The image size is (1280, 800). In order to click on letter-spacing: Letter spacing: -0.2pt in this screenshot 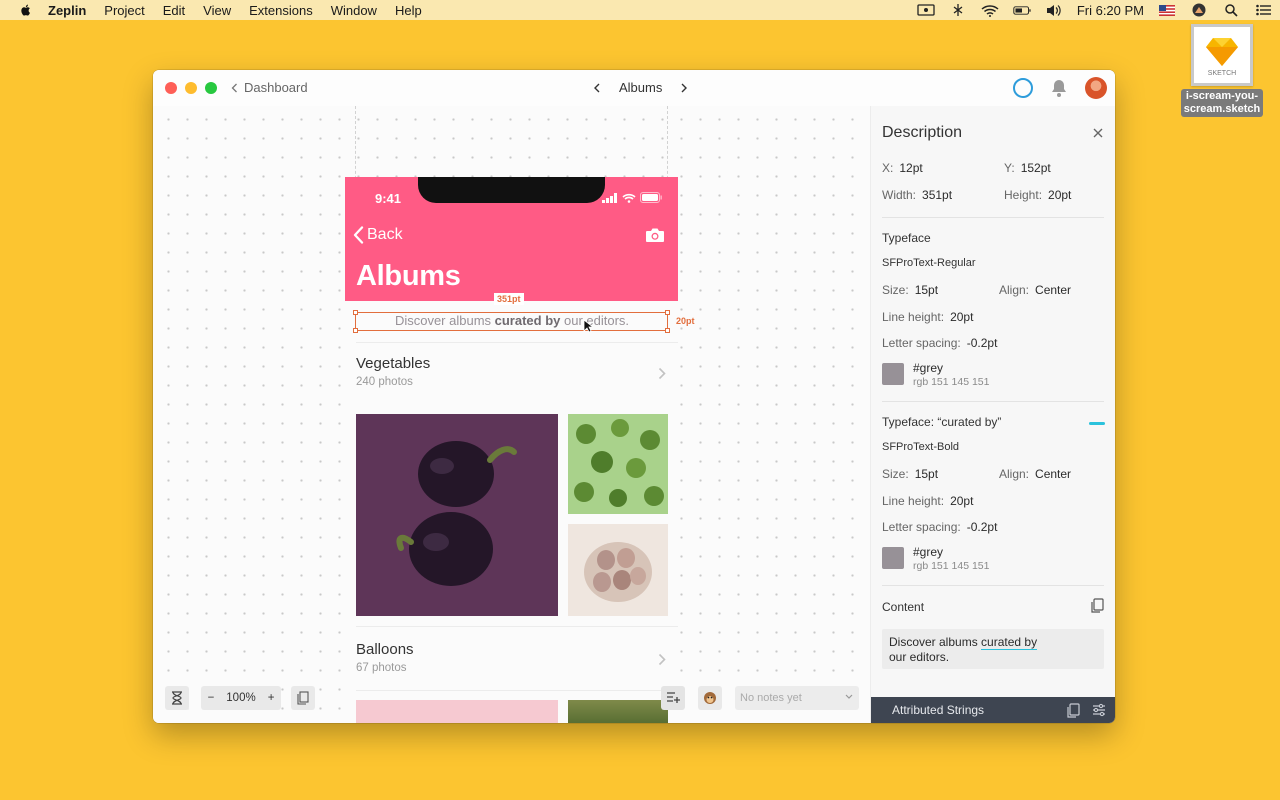, I will do `click(940, 527)`.